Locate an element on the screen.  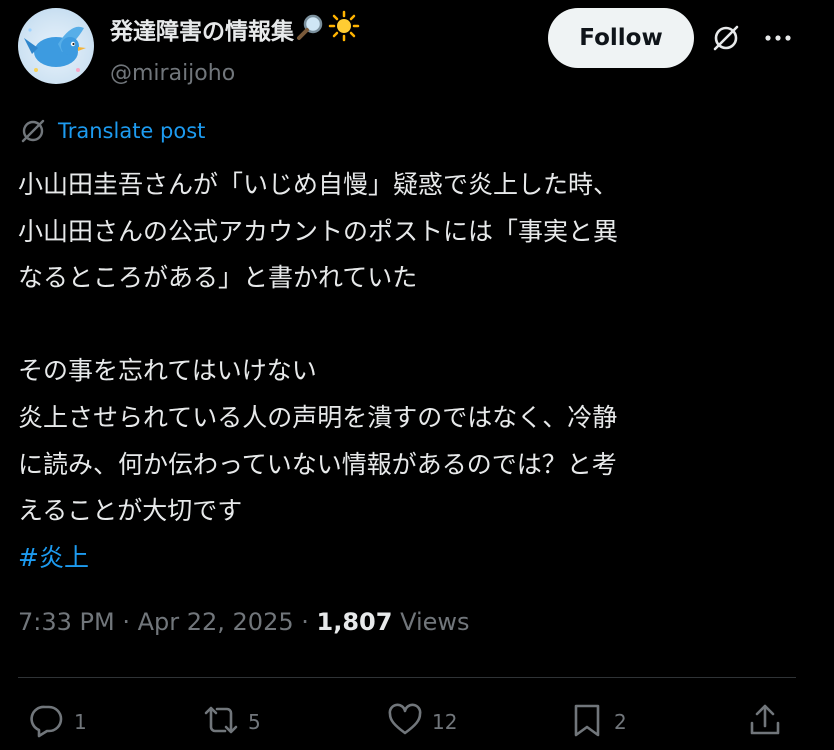
bookmark-button: 2 is located at coordinates (597, 722).